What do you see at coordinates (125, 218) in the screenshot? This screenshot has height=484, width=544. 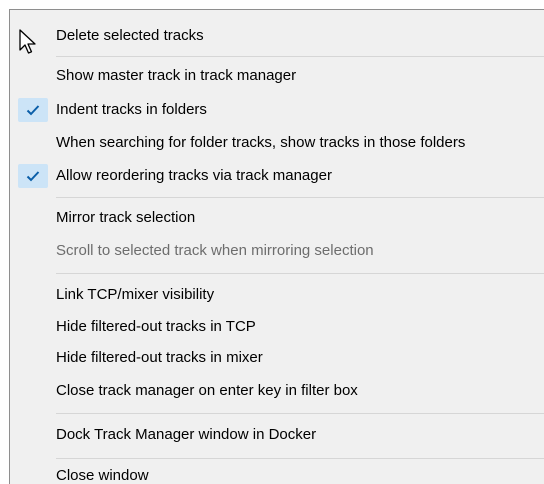 I see `menu-item-mirror-track-selection: Mirror track selection` at bounding box center [125, 218].